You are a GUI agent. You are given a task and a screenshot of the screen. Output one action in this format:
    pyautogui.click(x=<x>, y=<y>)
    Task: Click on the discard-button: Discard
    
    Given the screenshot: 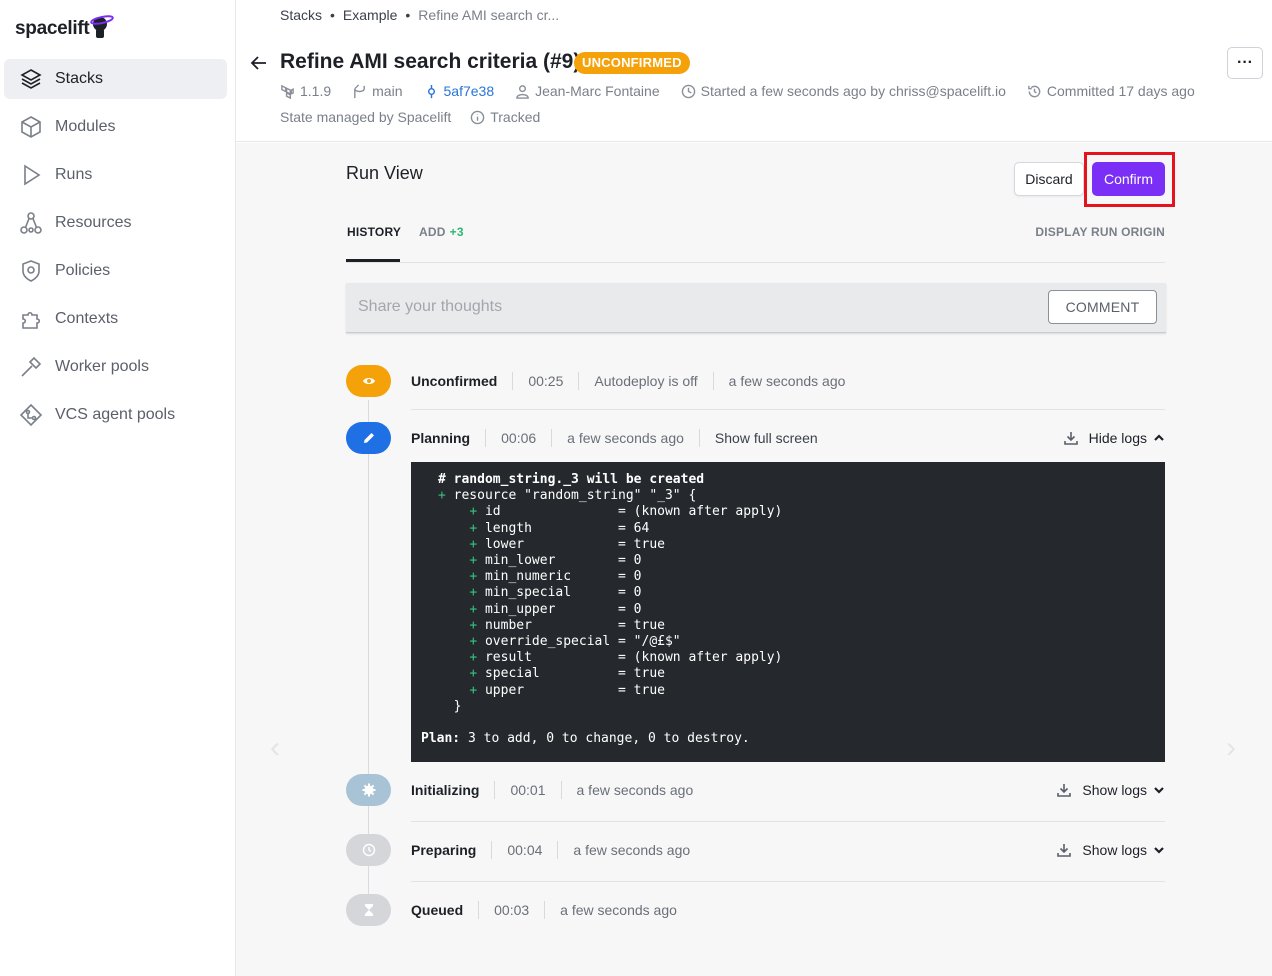 What is the action you would take?
    pyautogui.click(x=1049, y=179)
    